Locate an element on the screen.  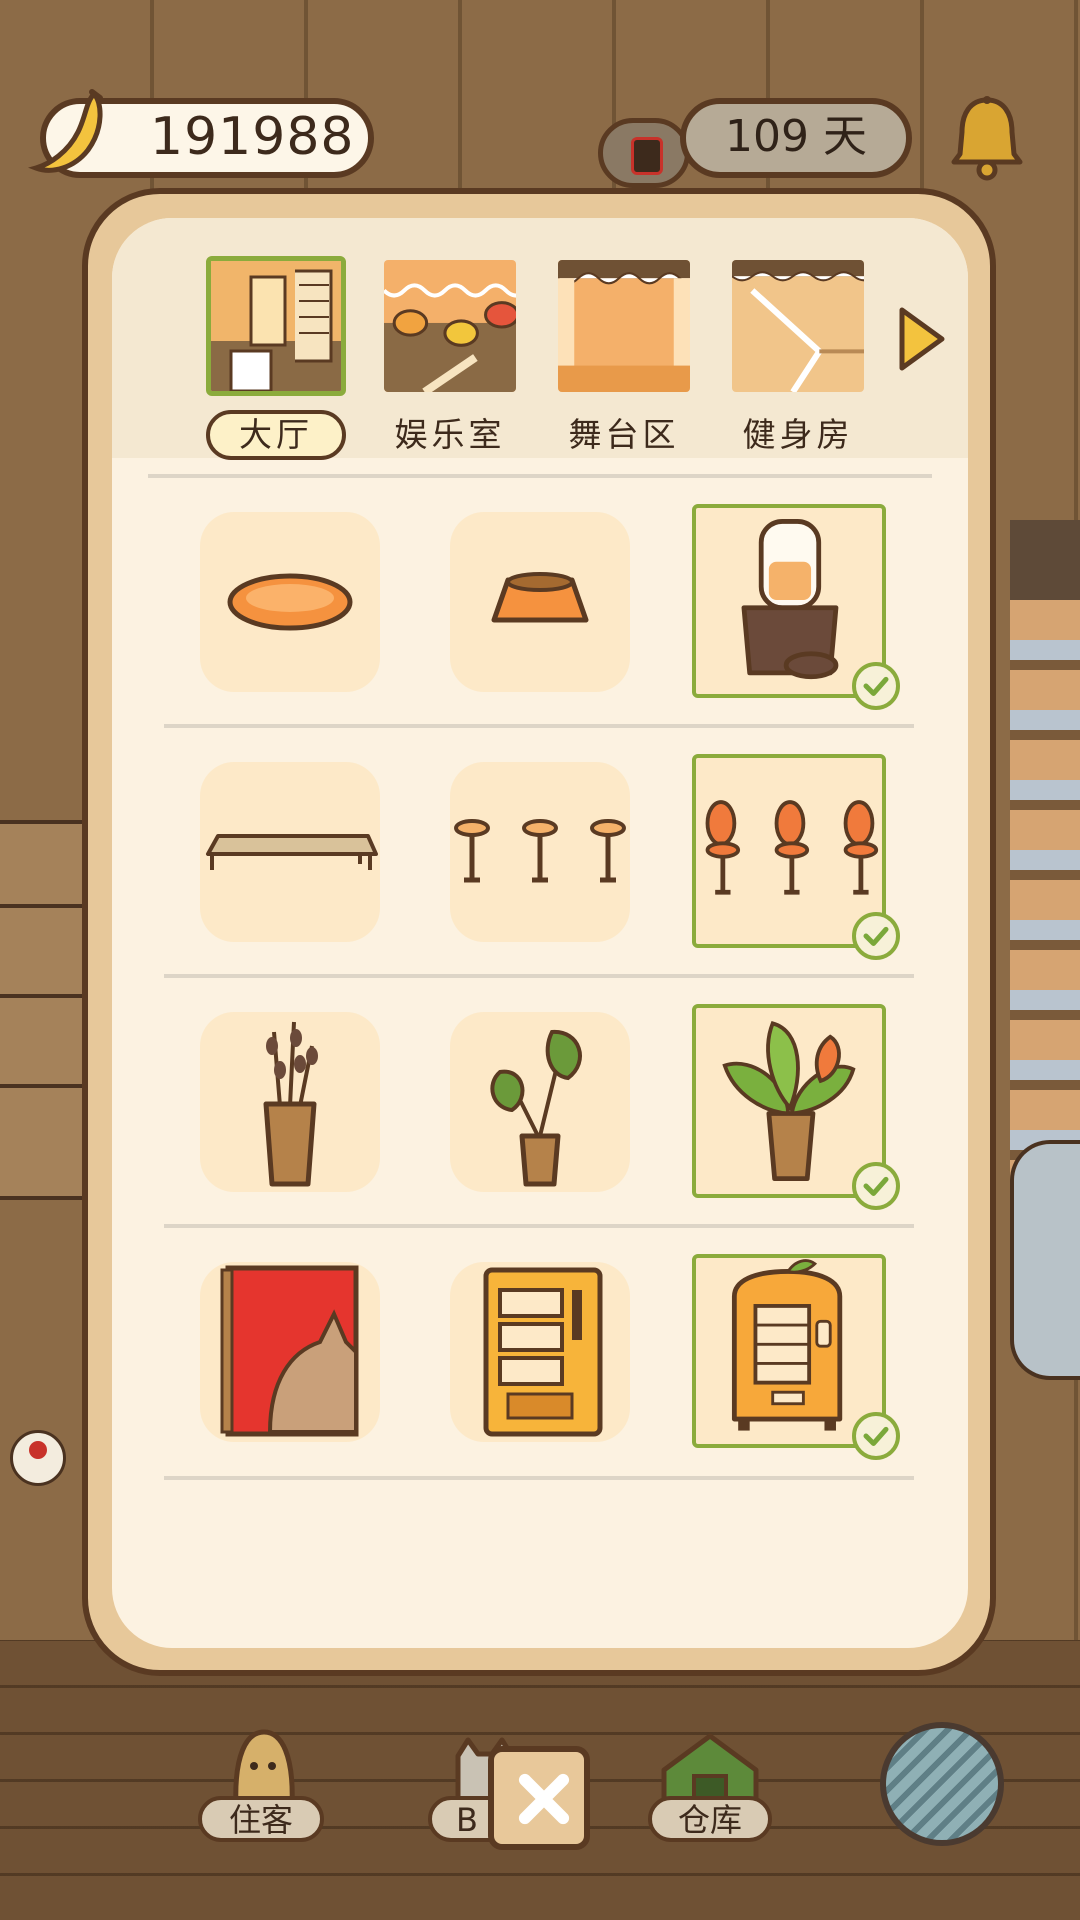
item-leafy-potted-plant is located at coordinates (796, 1107).